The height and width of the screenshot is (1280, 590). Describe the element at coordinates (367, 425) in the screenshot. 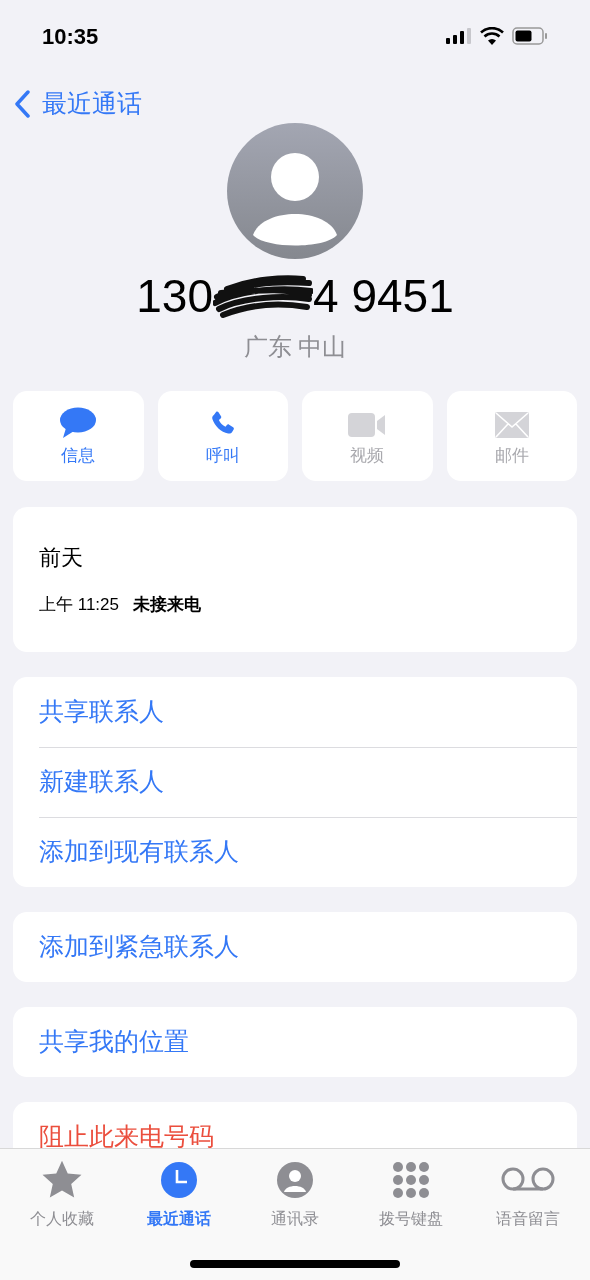

I see `video-camera-icon` at that location.